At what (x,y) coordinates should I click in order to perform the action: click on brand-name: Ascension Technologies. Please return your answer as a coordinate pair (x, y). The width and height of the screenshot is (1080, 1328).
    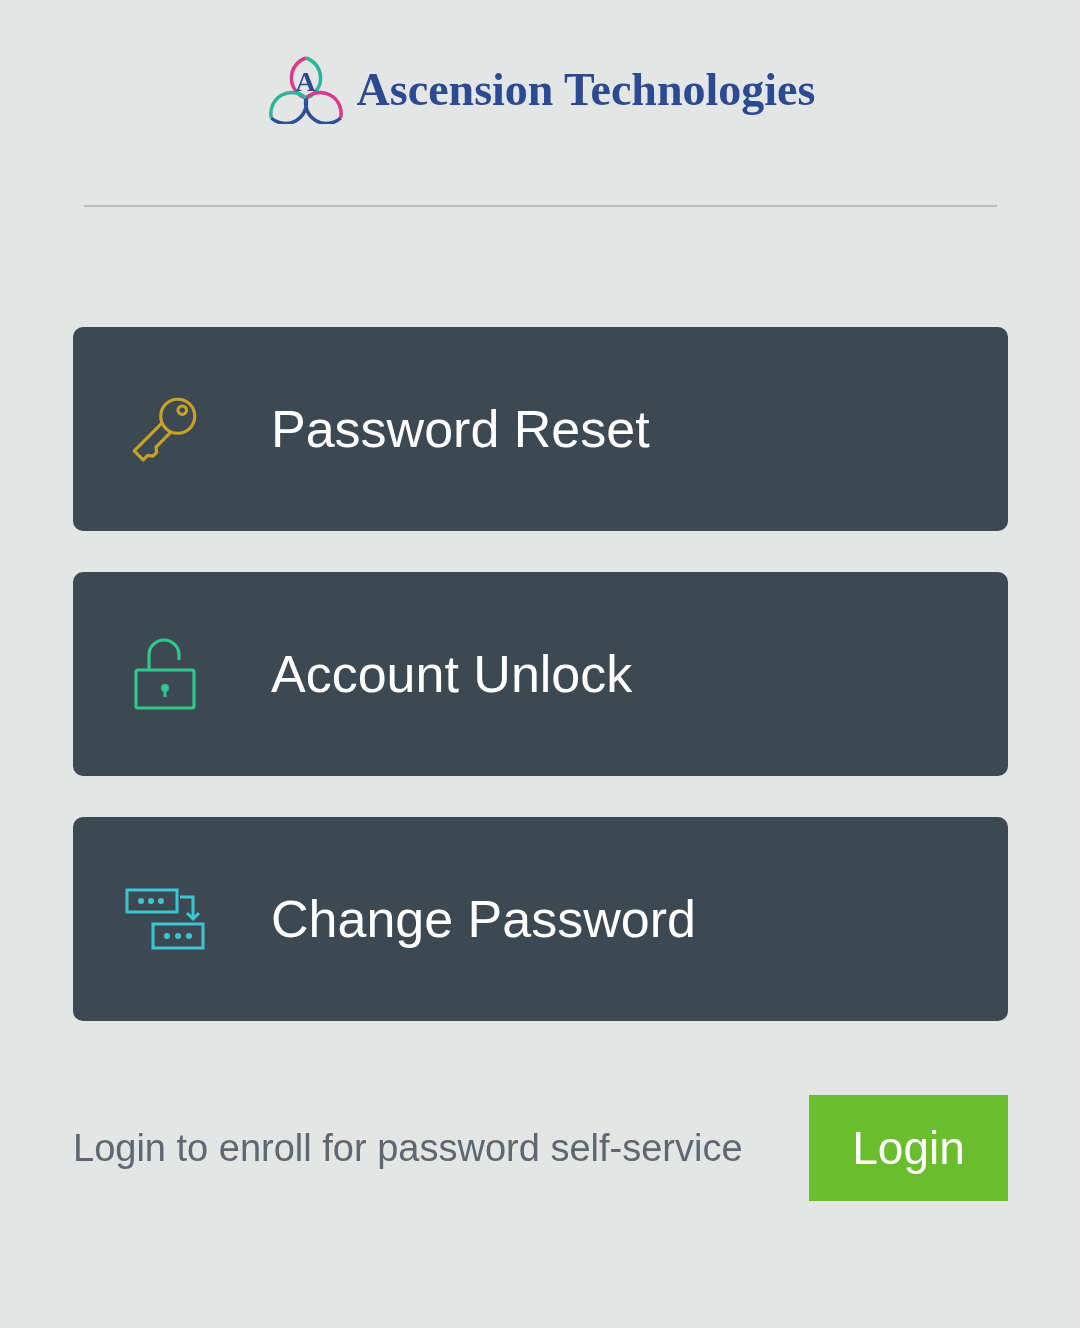
    Looking at the image, I should click on (586, 90).